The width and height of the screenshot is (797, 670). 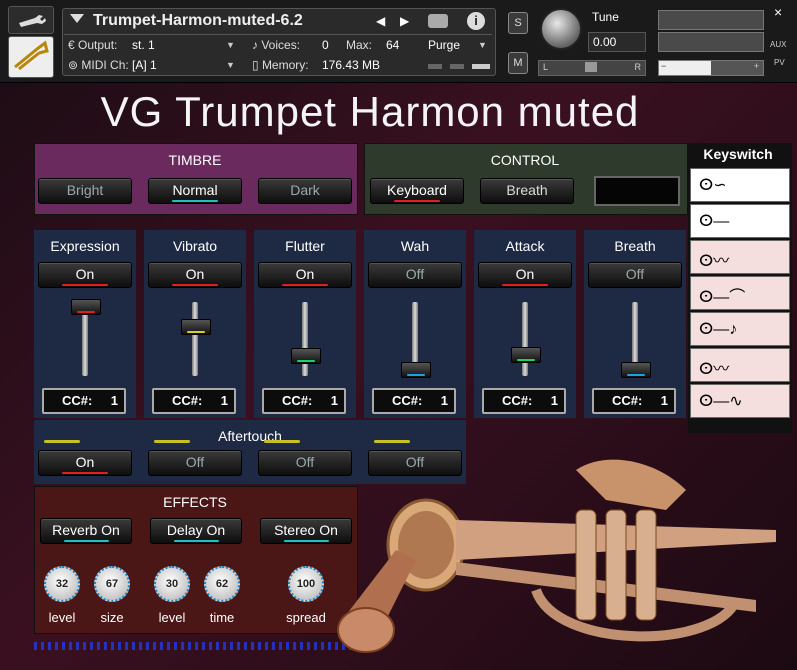 I want to click on tune-label: Tune, so click(x=605, y=17).